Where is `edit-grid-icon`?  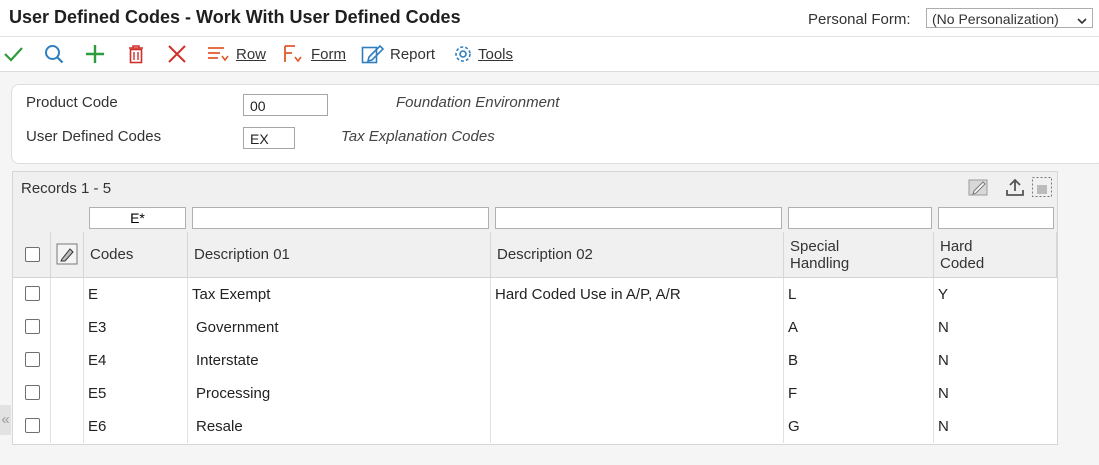 edit-grid-icon is located at coordinates (979, 189).